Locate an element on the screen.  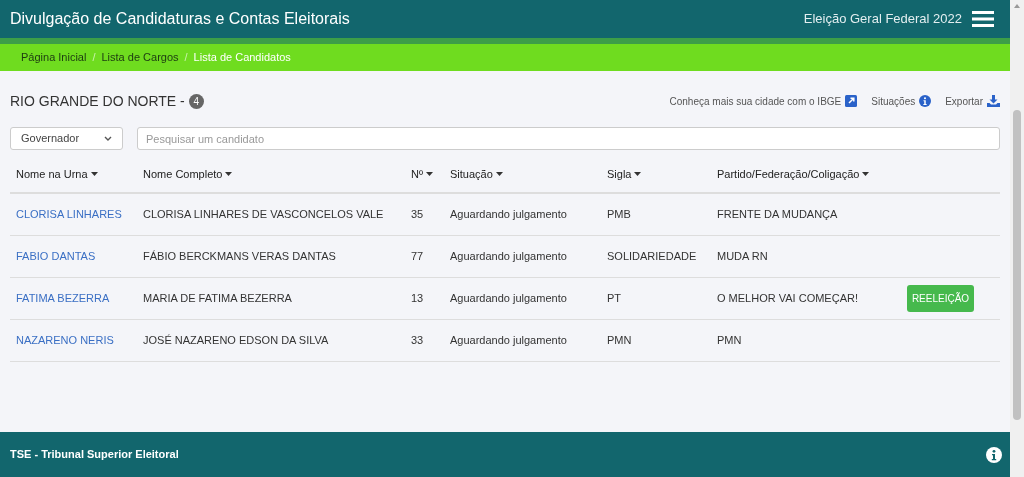
state-heading: RIO GRANDE DO NORTE - is located at coordinates (97, 101).